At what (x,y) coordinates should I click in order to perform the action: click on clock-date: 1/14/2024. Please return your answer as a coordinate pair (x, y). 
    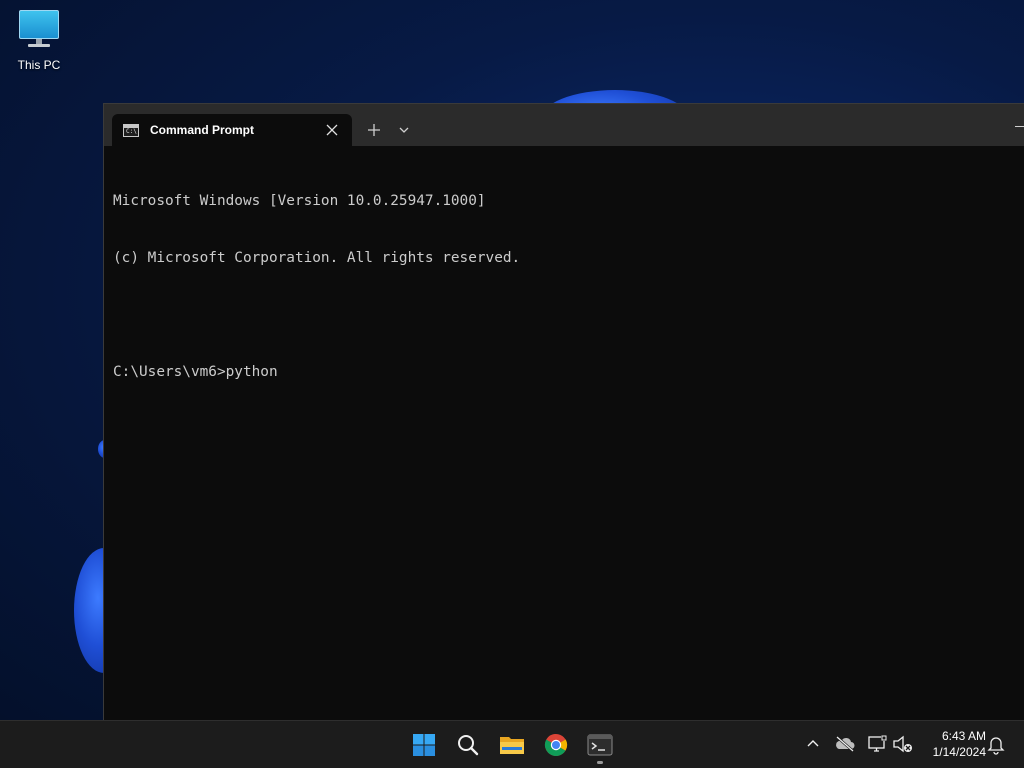
    Looking at the image, I should click on (959, 752).